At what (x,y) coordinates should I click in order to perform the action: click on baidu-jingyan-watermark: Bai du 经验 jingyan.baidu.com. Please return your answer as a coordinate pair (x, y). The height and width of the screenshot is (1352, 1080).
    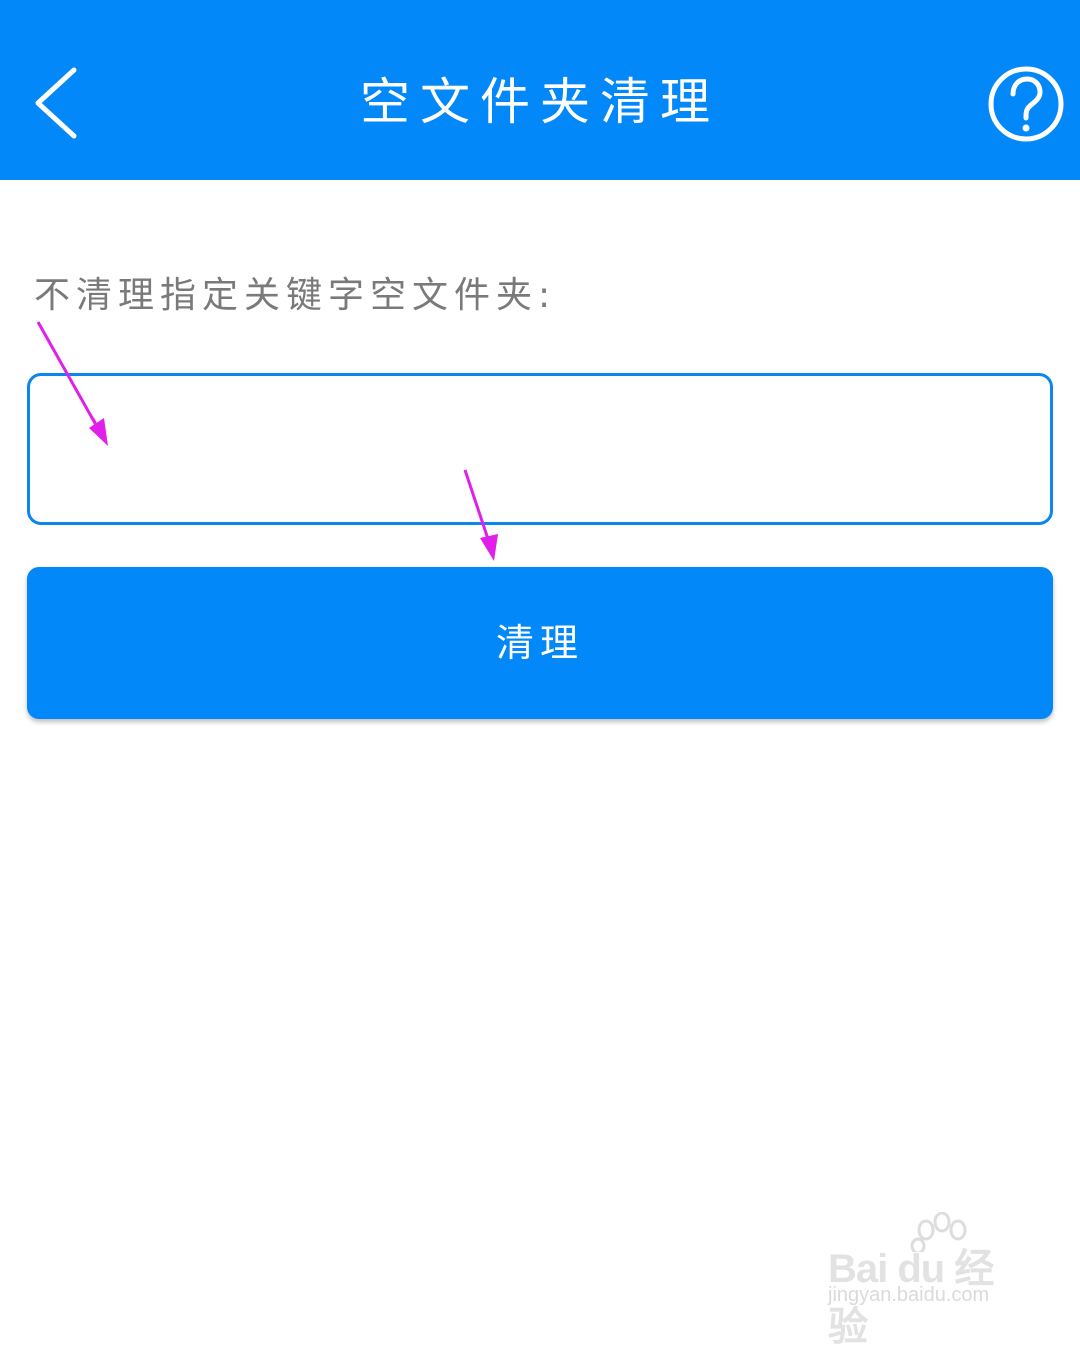
    Looking at the image, I should click on (926, 1280).